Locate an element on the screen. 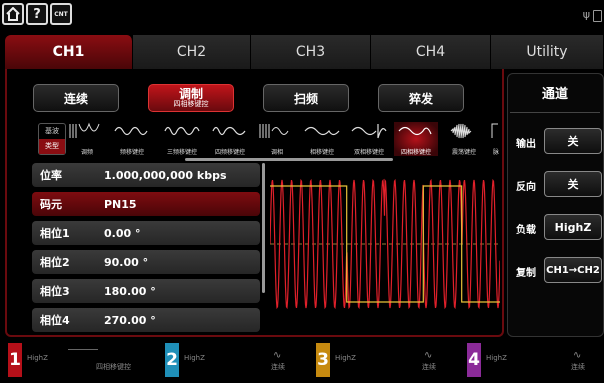 The image size is (604, 383). mod-side-top: 基波 is located at coordinates (52, 131).